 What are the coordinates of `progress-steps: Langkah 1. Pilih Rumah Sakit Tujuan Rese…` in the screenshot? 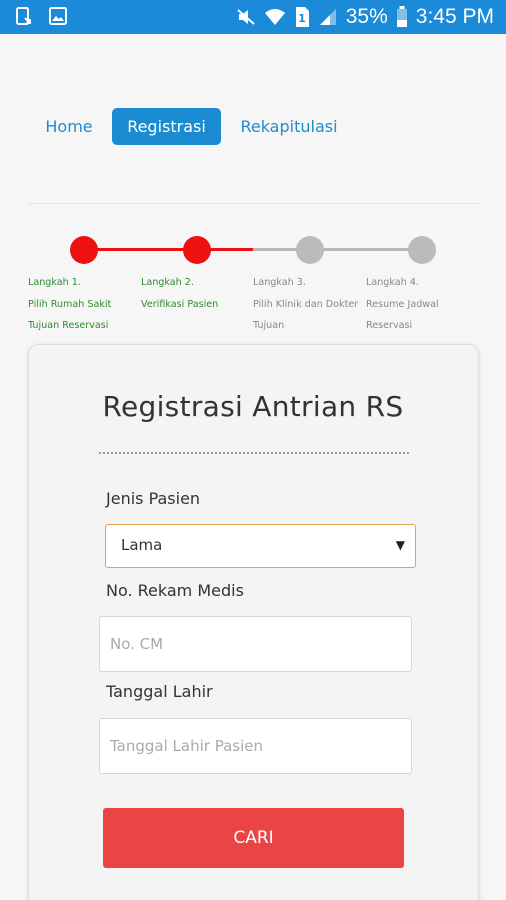 It's located at (253, 285).